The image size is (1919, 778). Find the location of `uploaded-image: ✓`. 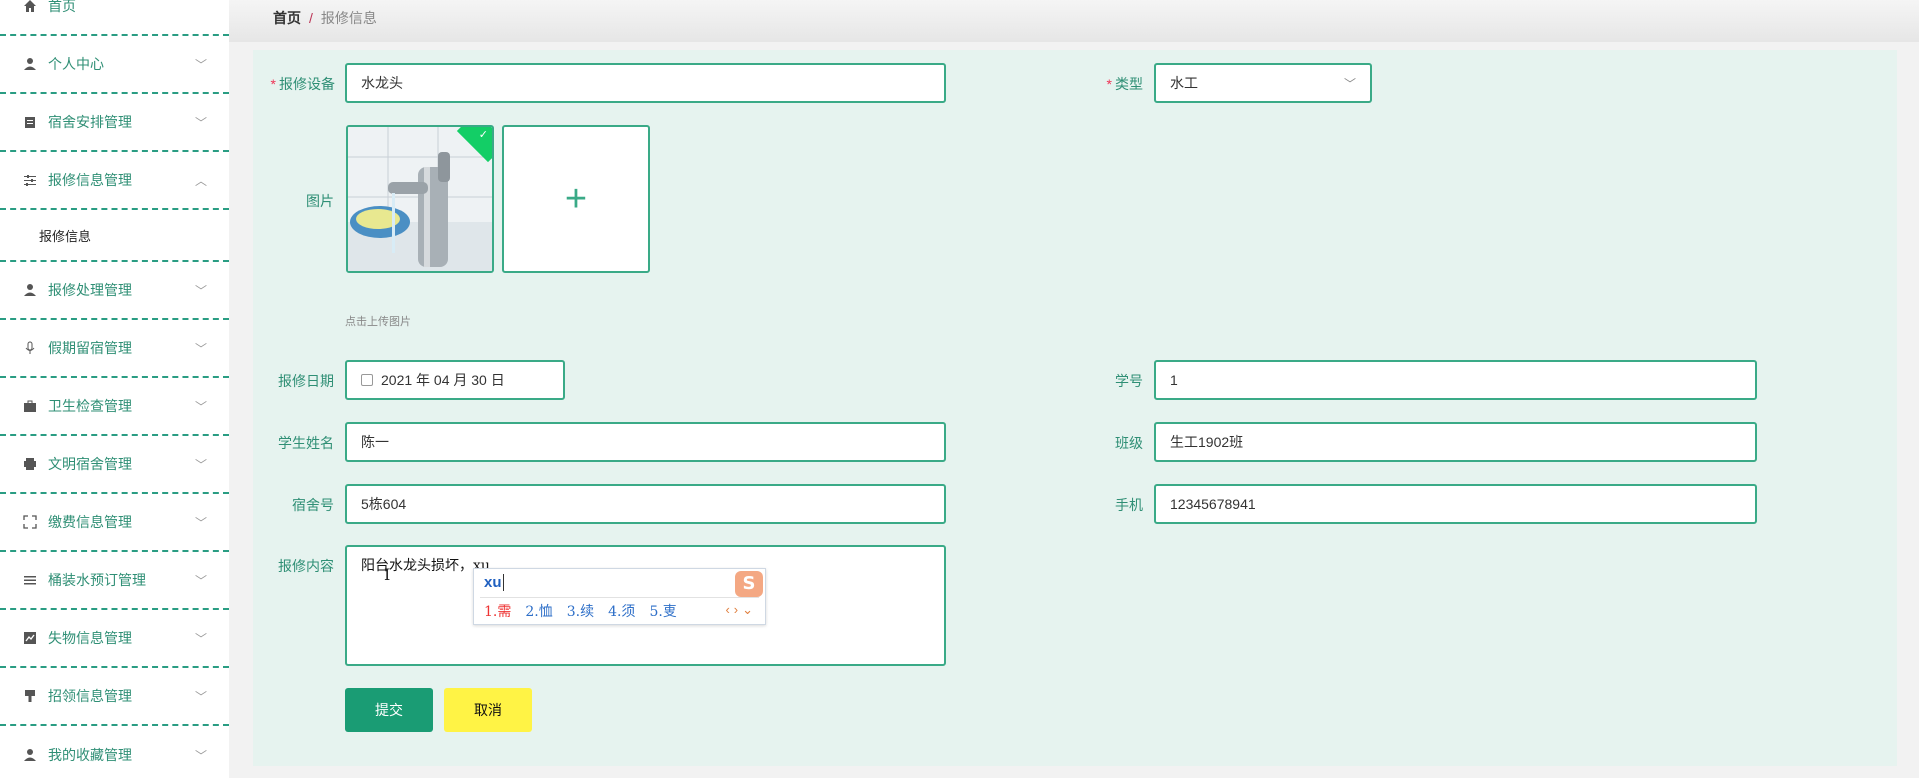

uploaded-image: ✓ is located at coordinates (420, 199).